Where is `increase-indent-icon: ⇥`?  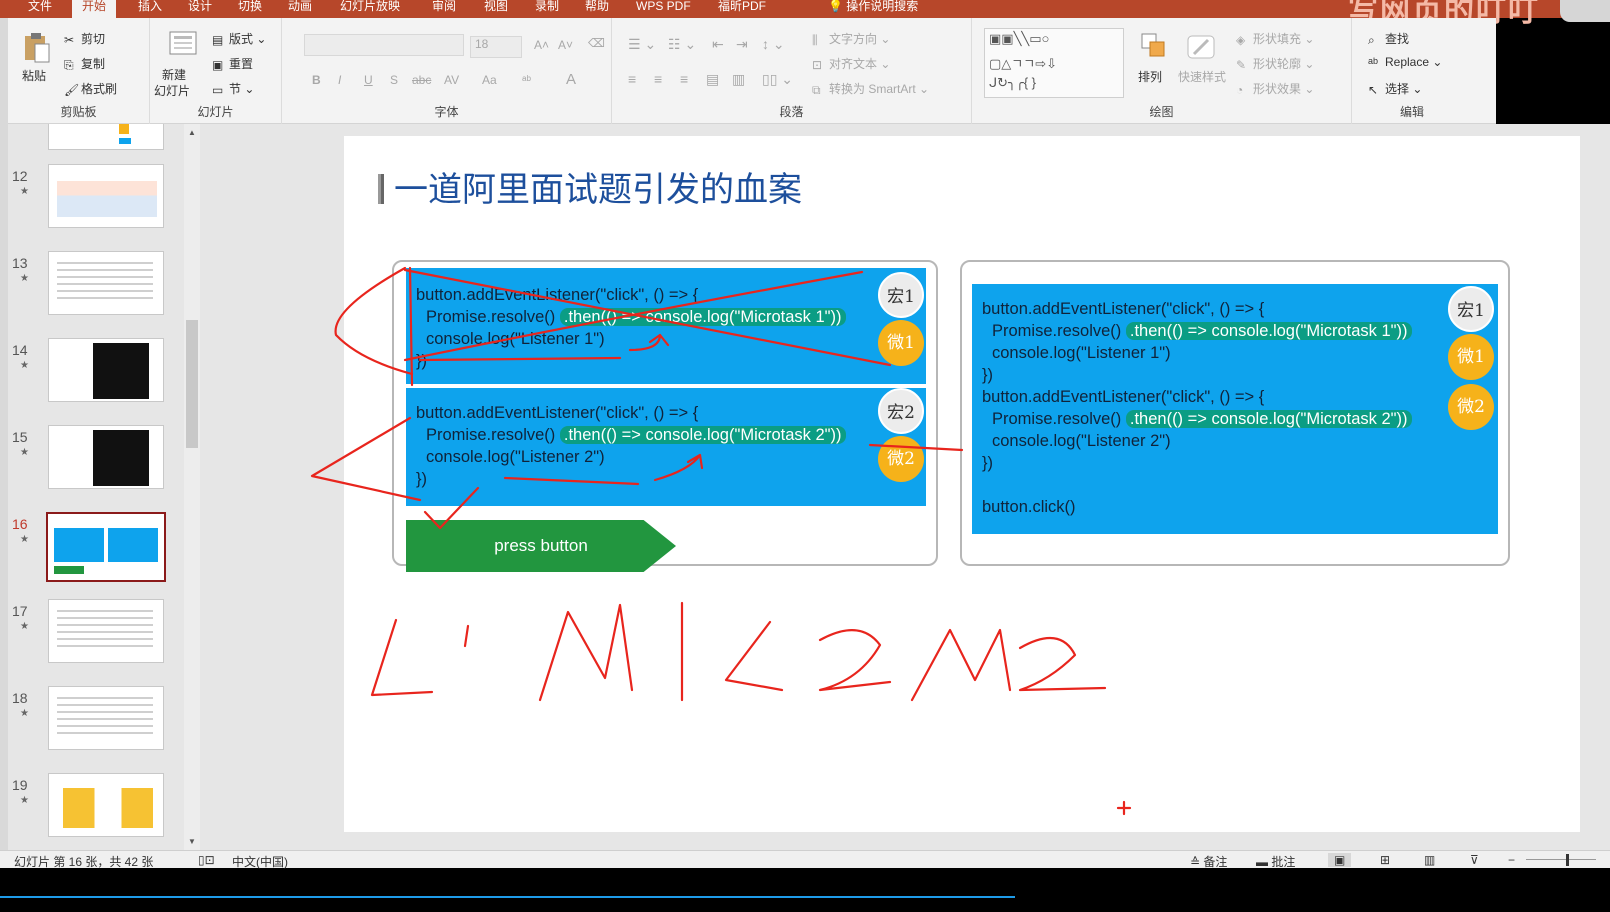
increase-indent-icon: ⇥ is located at coordinates (742, 44).